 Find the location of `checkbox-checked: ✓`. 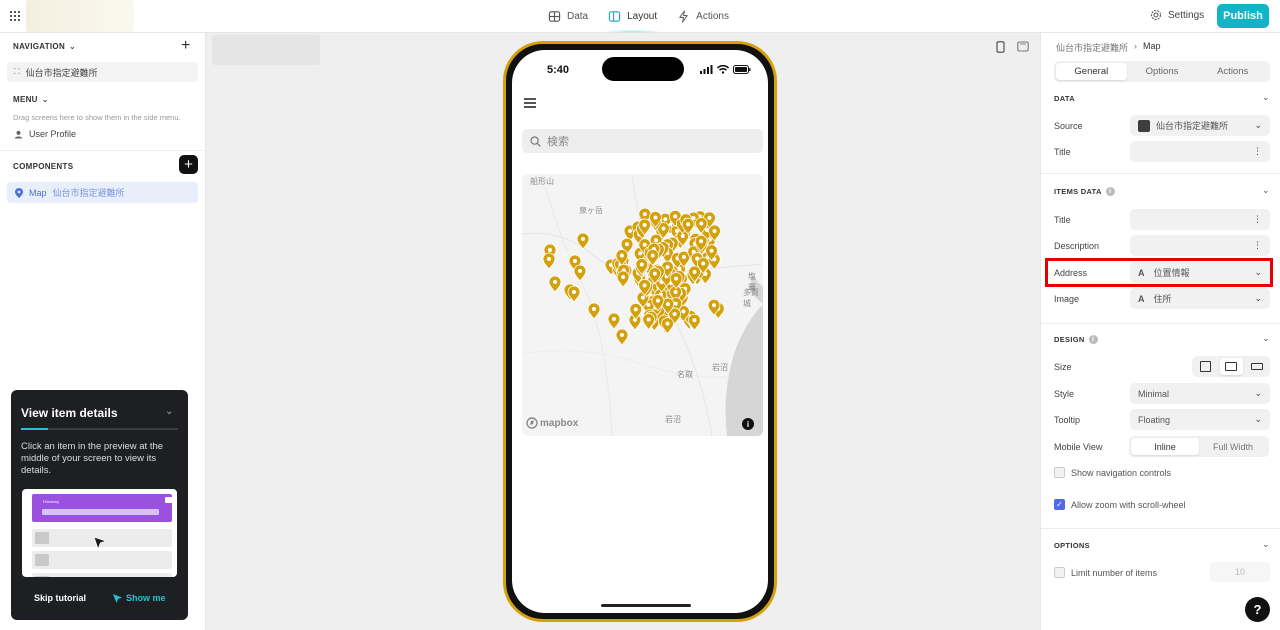

checkbox-checked: ✓ is located at coordinates (1059, 504).